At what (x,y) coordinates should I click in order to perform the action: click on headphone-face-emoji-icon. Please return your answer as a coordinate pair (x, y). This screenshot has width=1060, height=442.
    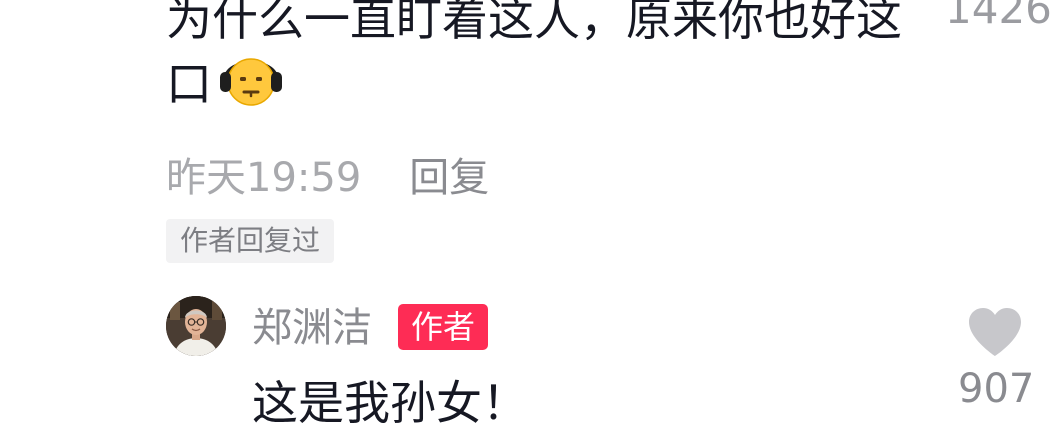
    Looking at the image, I should click on (251, 82).